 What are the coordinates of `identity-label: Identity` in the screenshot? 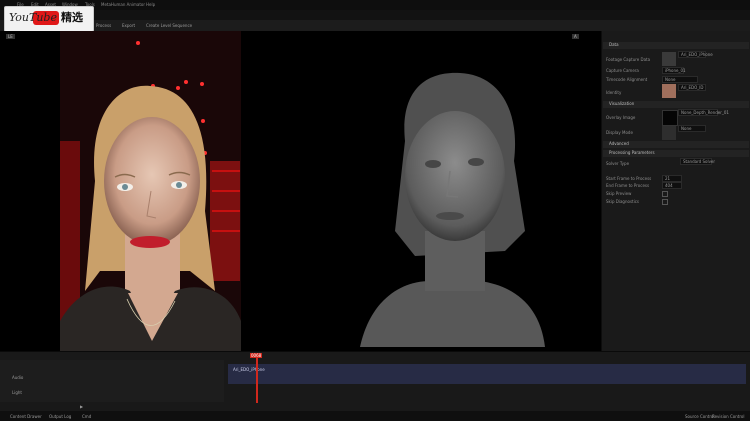 It's located at (614, 92).